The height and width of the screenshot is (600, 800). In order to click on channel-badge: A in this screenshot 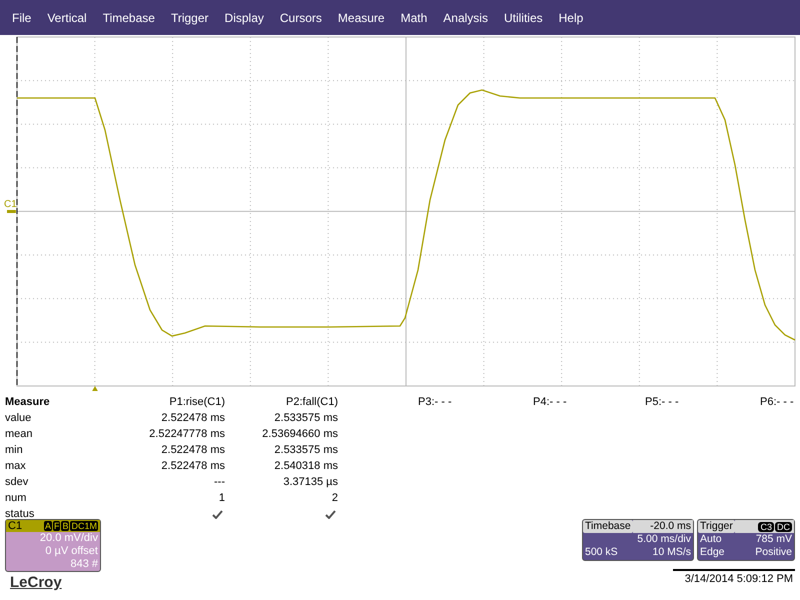, I will do `click(48, 526)`.